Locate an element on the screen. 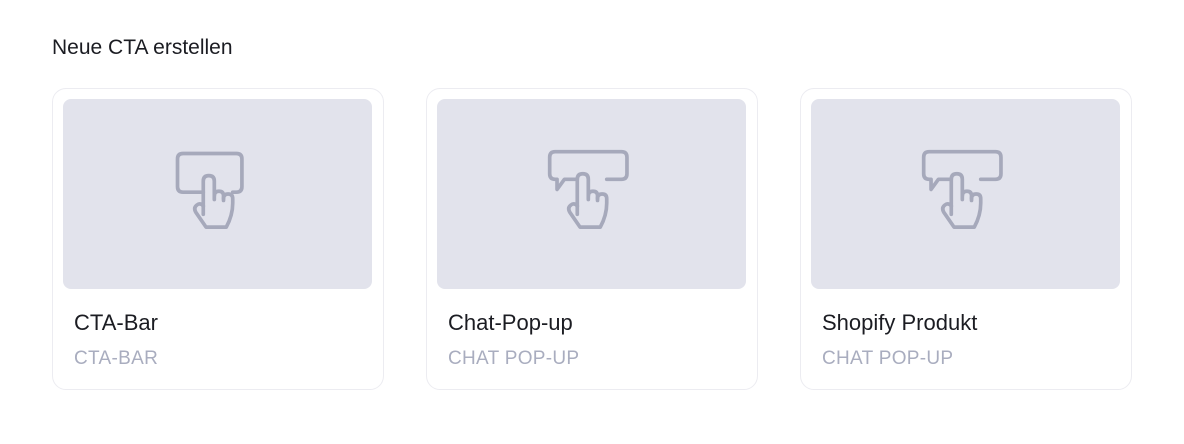  card-title: Chat-Pop-up is located at coordinates (510, 322).